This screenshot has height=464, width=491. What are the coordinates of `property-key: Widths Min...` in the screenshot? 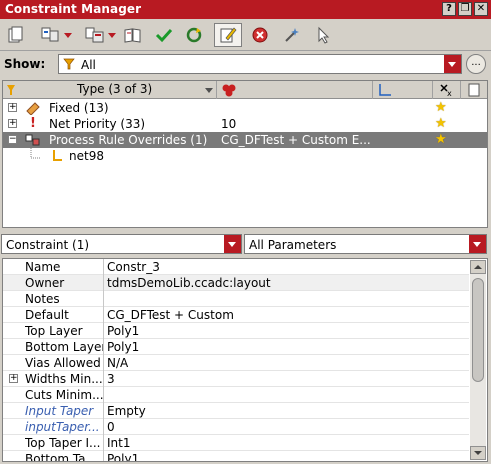 It's located at (64, 379).